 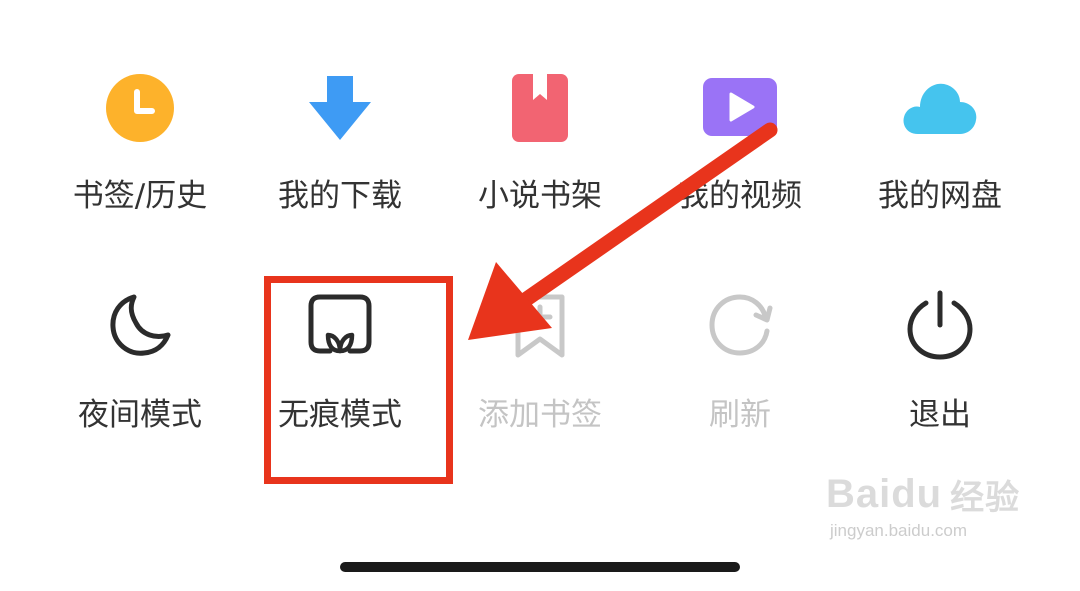 What do you see at coordinates (140, 108) in the screenshot?
I see `clock-icon` at bounding box center [140, 108].